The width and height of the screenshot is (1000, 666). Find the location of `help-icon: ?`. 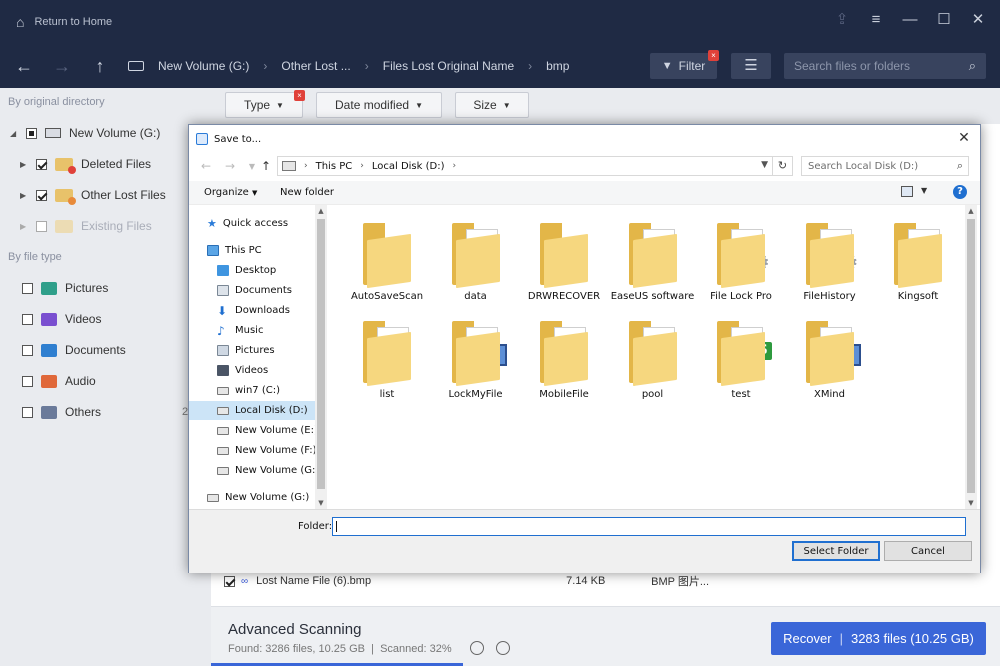

help-icon: ? is located at coordinates (960, 192).